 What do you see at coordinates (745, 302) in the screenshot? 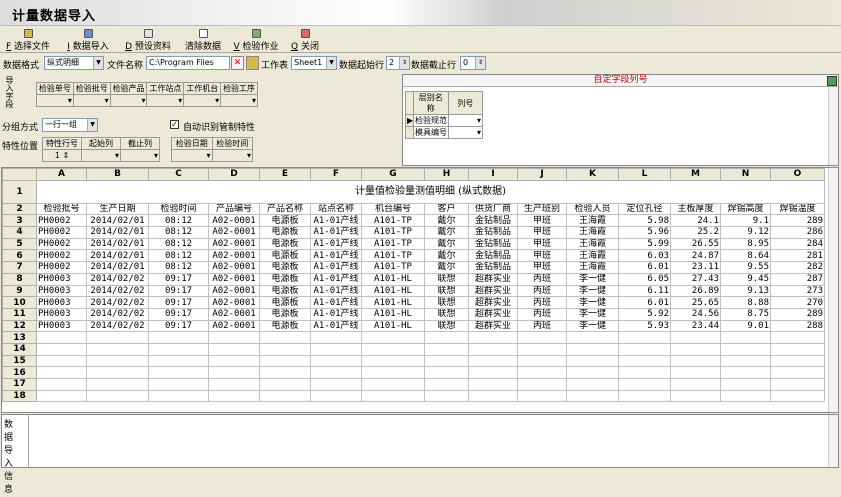
I see `data-cell: 8.88` at bounding box center [745, 302].